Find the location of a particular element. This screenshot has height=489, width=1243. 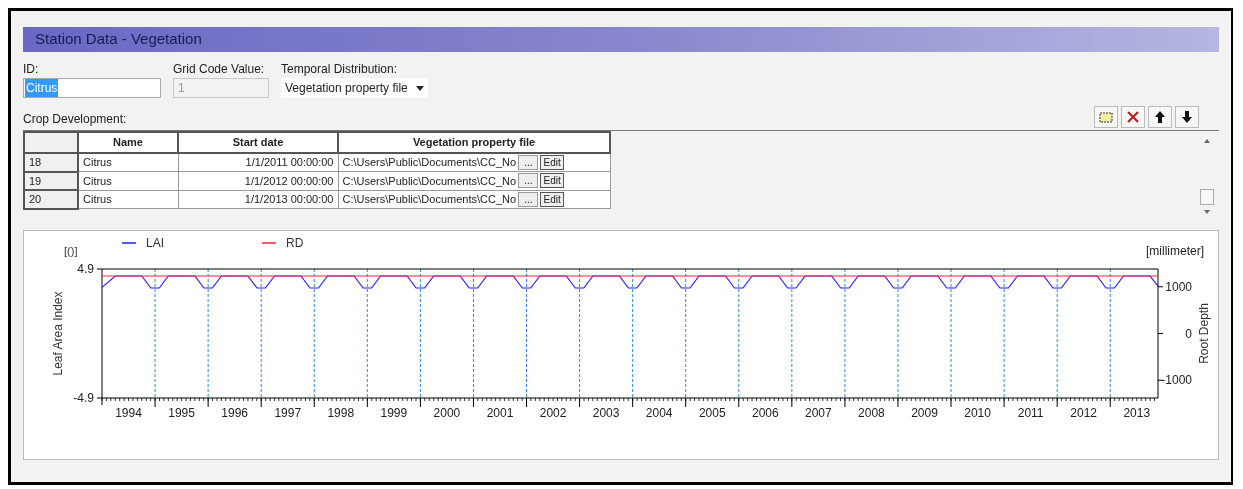

scroll-up-icon is located at coordinates (1207, 141).